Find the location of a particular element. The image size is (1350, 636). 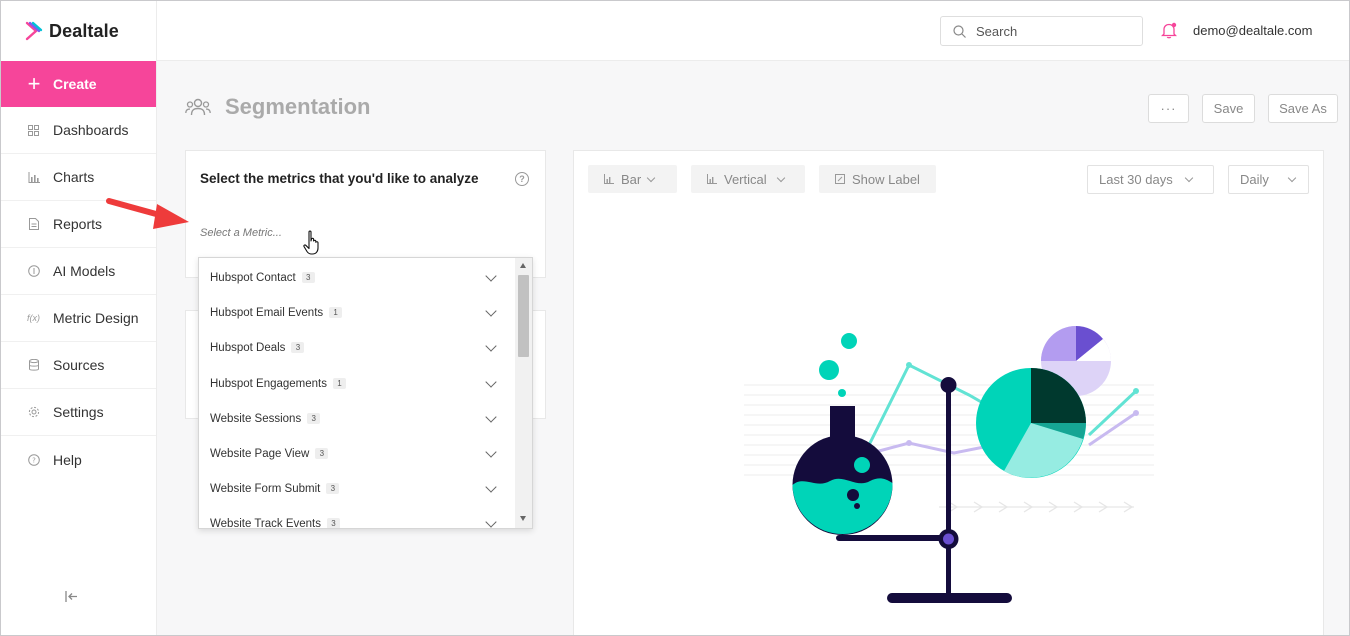

search-box is located at coordinates (1041, 31).